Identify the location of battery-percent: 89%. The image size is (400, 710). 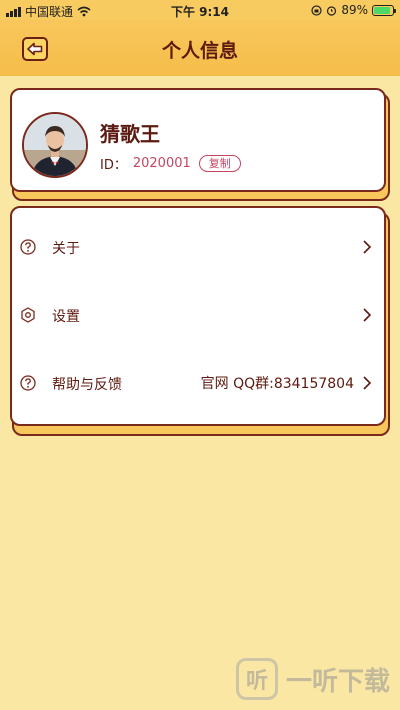
(354, 10).